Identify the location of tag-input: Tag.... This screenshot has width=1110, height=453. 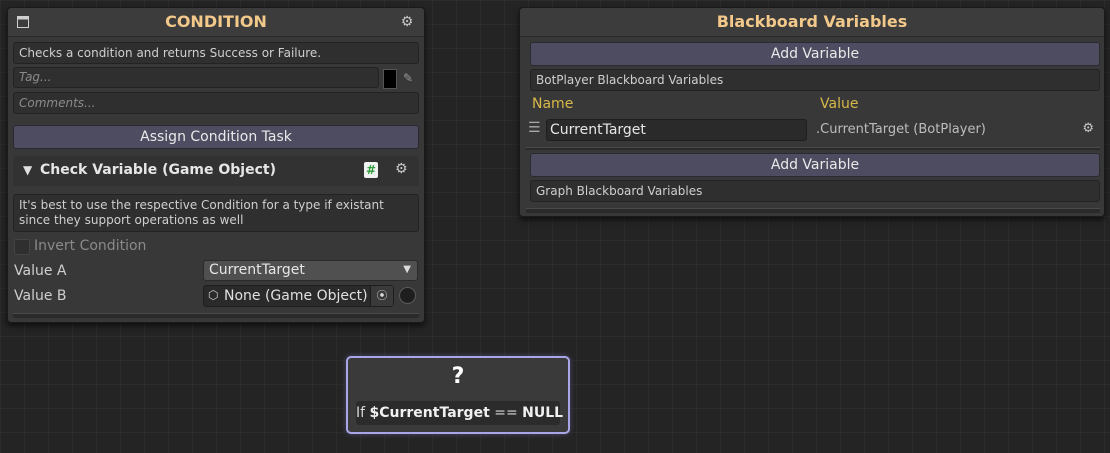
(196, 77).